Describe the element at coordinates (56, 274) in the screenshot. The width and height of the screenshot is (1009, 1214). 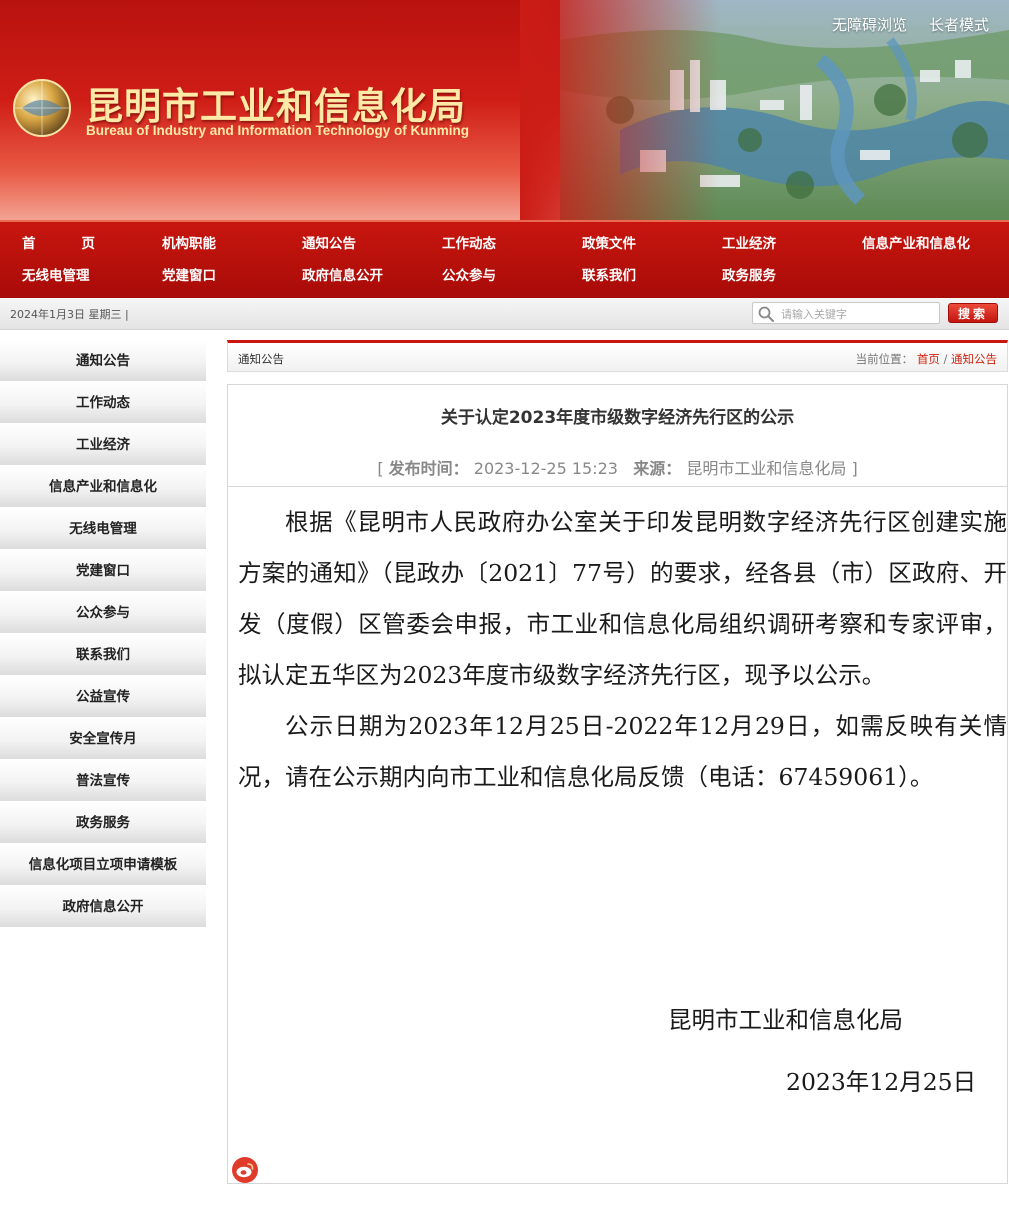
I see `nav-radio-management: 无线电管理` at that location.